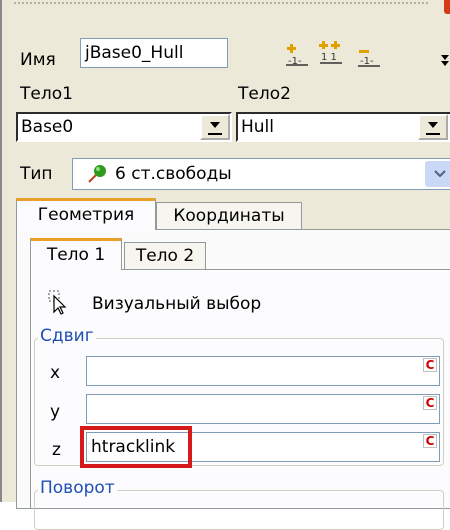 This screenshot has height=530, width=450. What do you see at coordinates (67, 336) in the screenshot?
I see `shift-legend: Сдвиг` at bounding box center [67, 336].